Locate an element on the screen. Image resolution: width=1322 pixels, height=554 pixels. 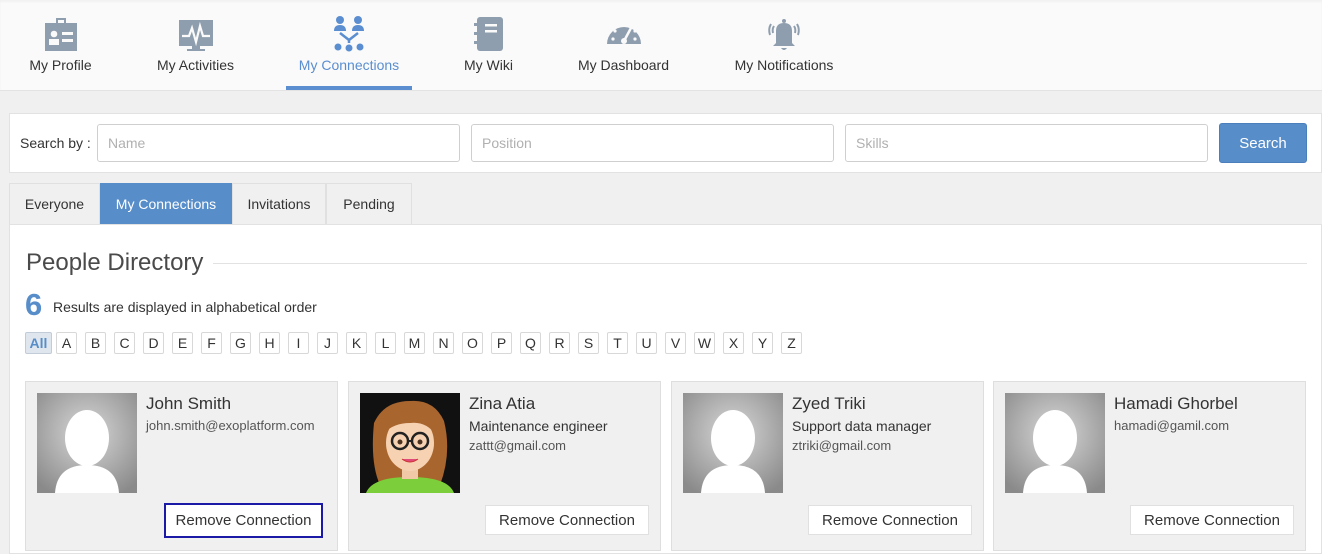
nav-my-activities: My Activities is located at coordinates (195, 45).